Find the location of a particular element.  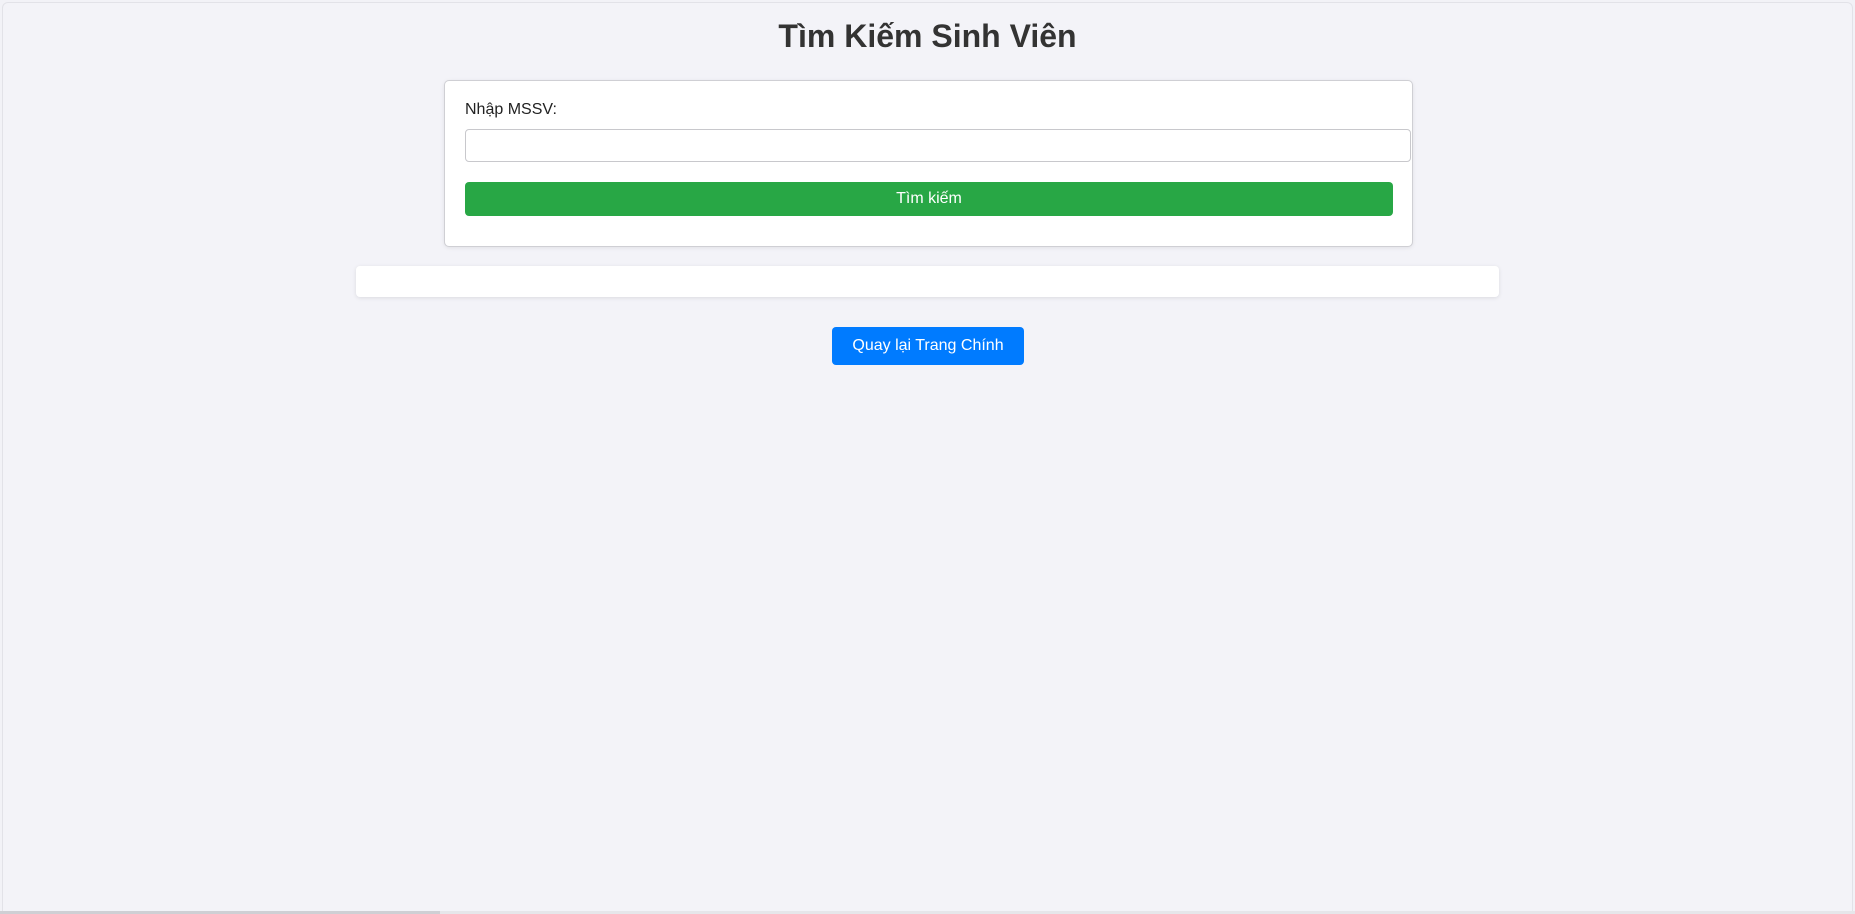

page-title: Tìm Kiếm Sinh Viên is located at coordinates (927, 36).